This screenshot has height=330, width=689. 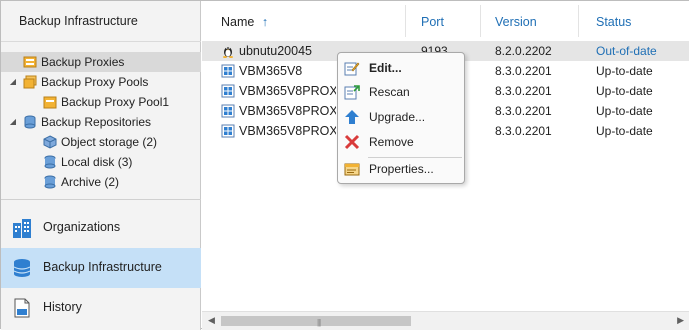 I want to click on column-header-status: Status, so click(x=613, y=21).